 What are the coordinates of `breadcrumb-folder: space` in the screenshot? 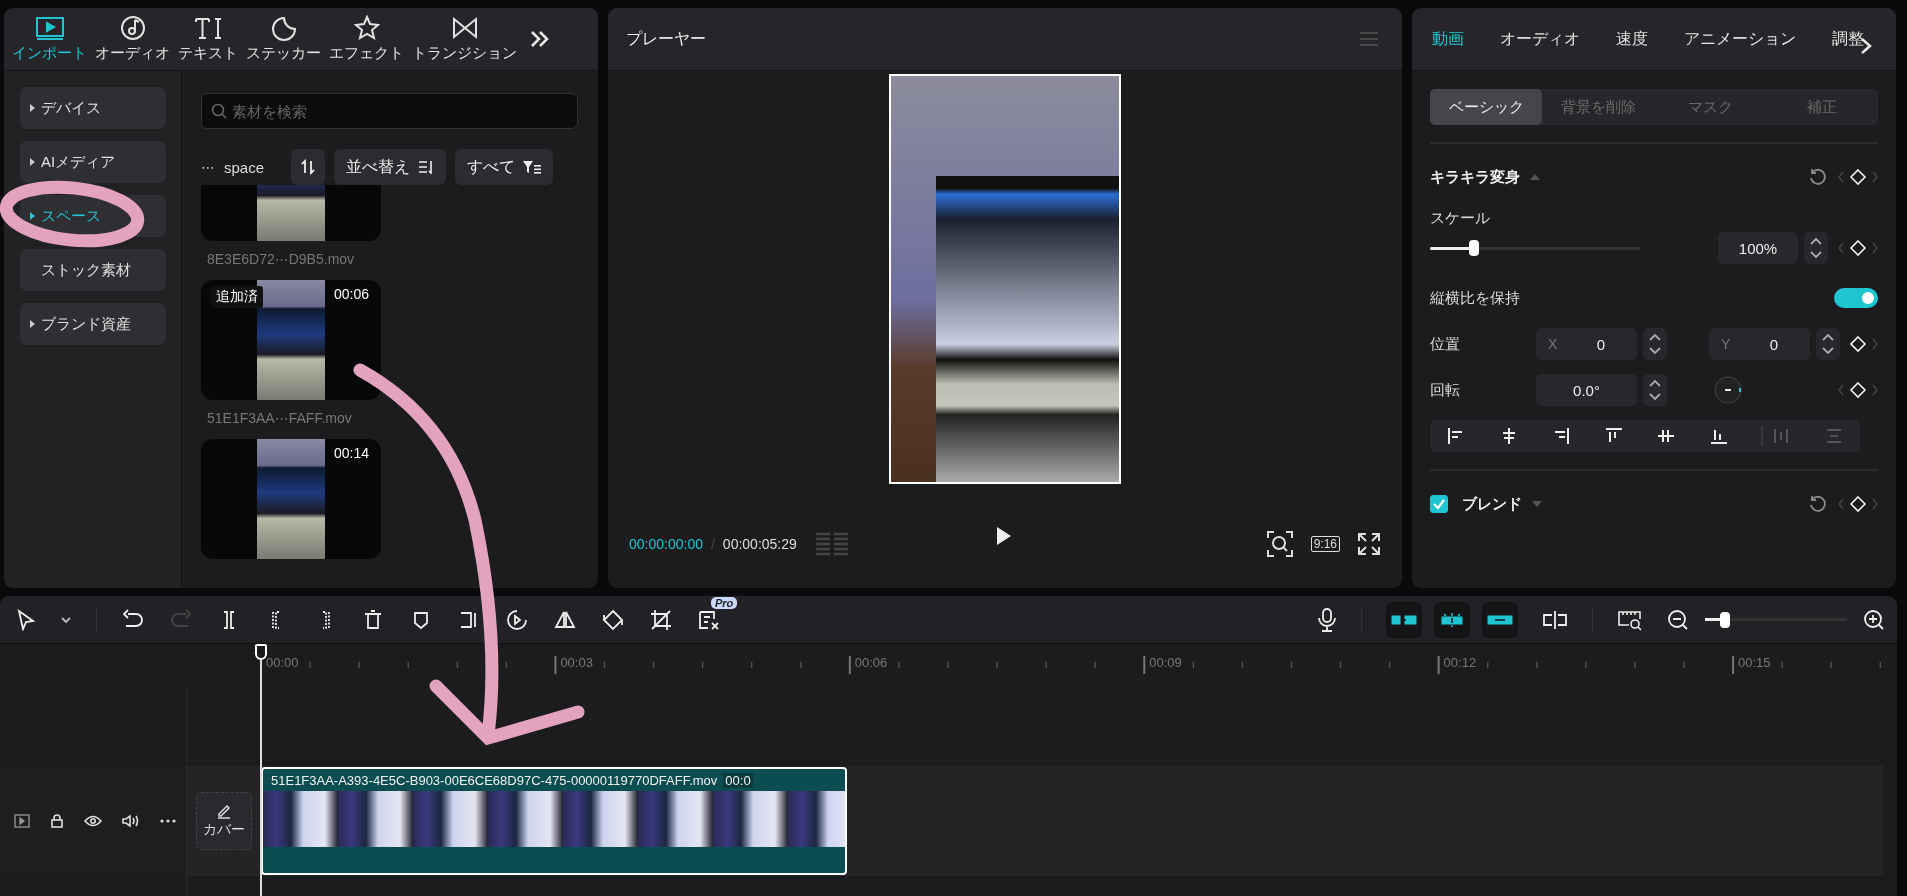 It's located at (244, 167).